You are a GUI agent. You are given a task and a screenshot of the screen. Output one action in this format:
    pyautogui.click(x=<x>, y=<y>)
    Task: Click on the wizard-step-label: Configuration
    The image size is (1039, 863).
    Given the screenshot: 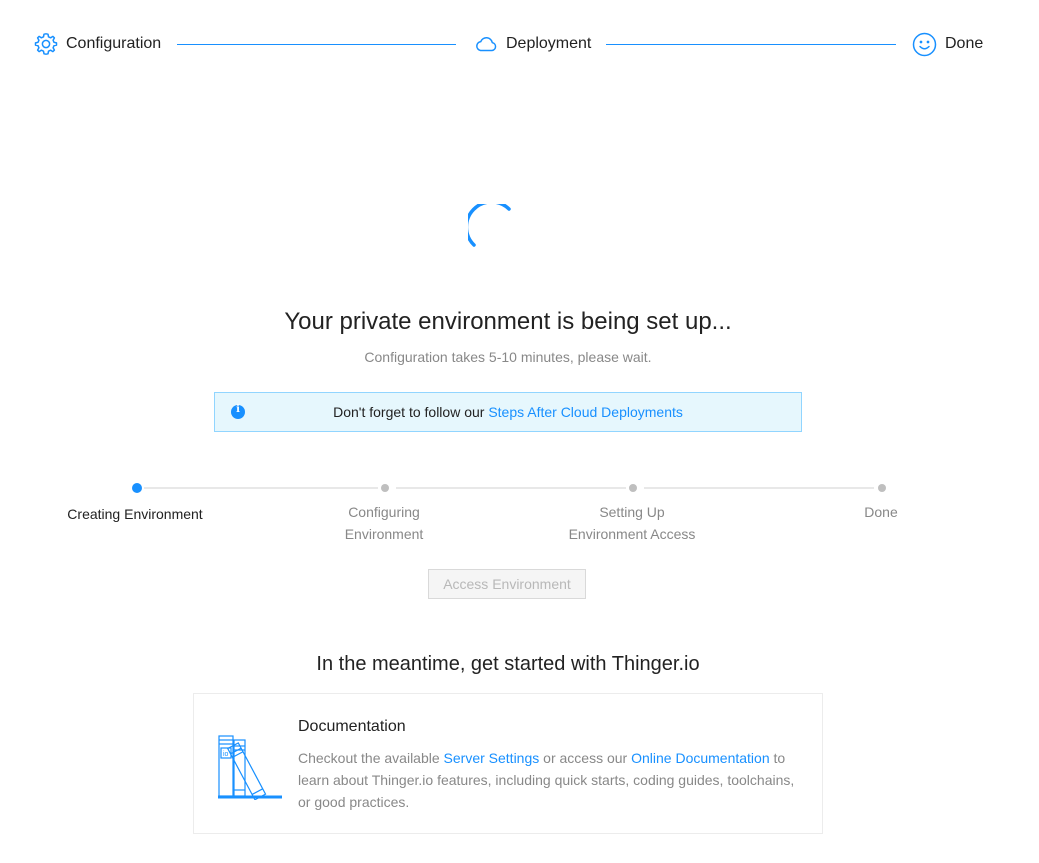 What is the action you would take?
    pyautogui.click(x=114, y=43)
    